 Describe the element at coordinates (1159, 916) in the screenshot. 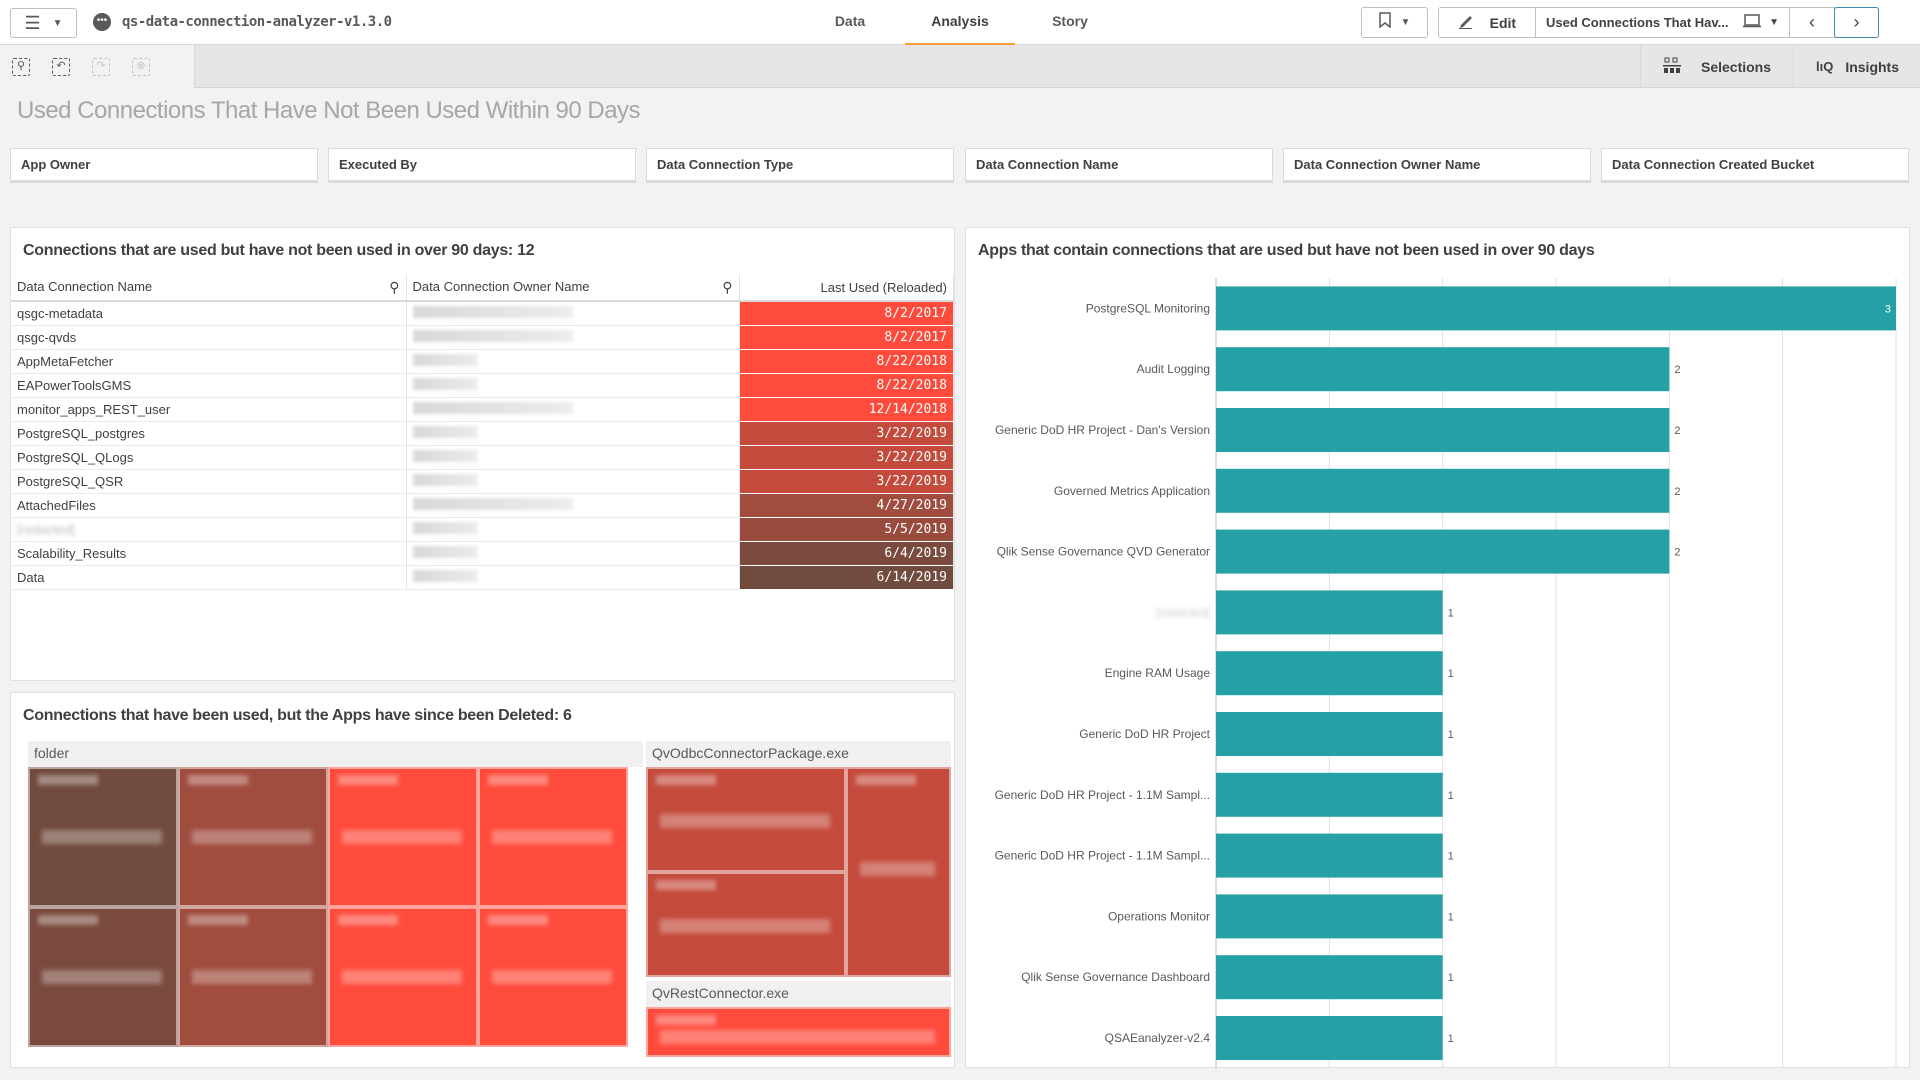

I see `bar-category-label: Operations Monitor` at that location.